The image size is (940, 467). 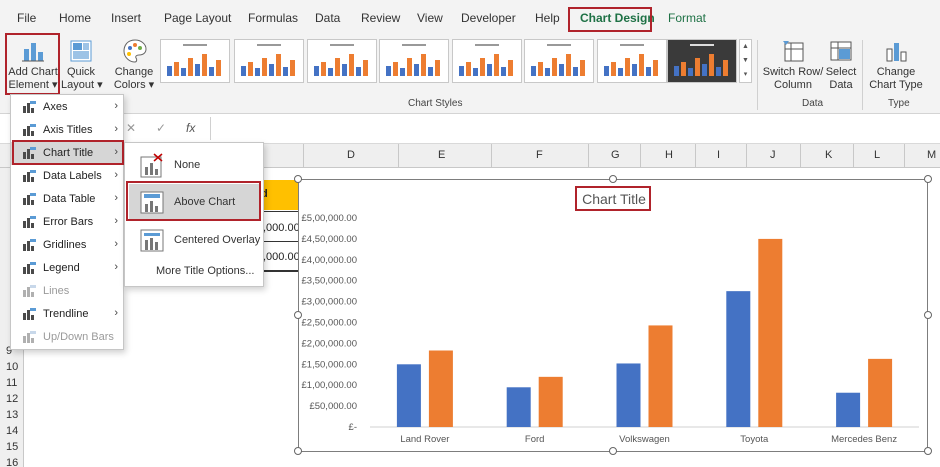 I want to click on select-data-label-line2: Data, so click(x=841, y=85).